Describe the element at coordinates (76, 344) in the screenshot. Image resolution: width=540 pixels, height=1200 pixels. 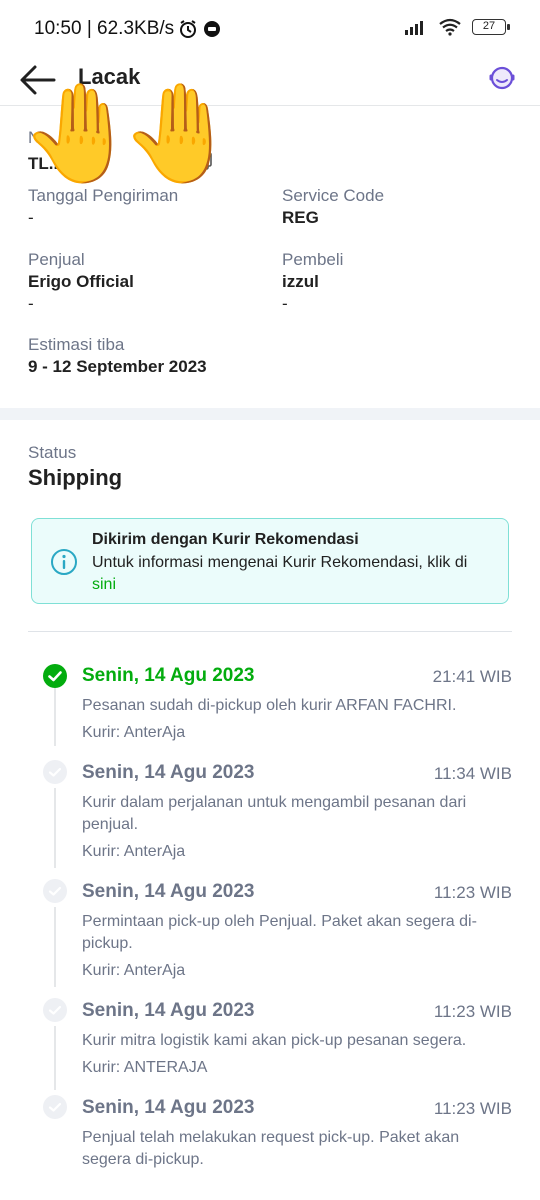
I see `estimasi-label: Estimasi tiba` at that location.